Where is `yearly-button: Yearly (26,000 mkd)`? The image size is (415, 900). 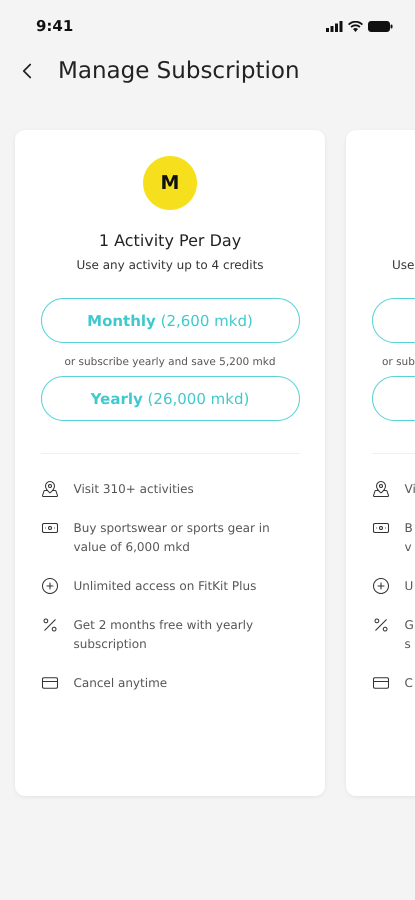 yearly-button: Yearly (26,000 mkd) is located at coordinates (170, 398).